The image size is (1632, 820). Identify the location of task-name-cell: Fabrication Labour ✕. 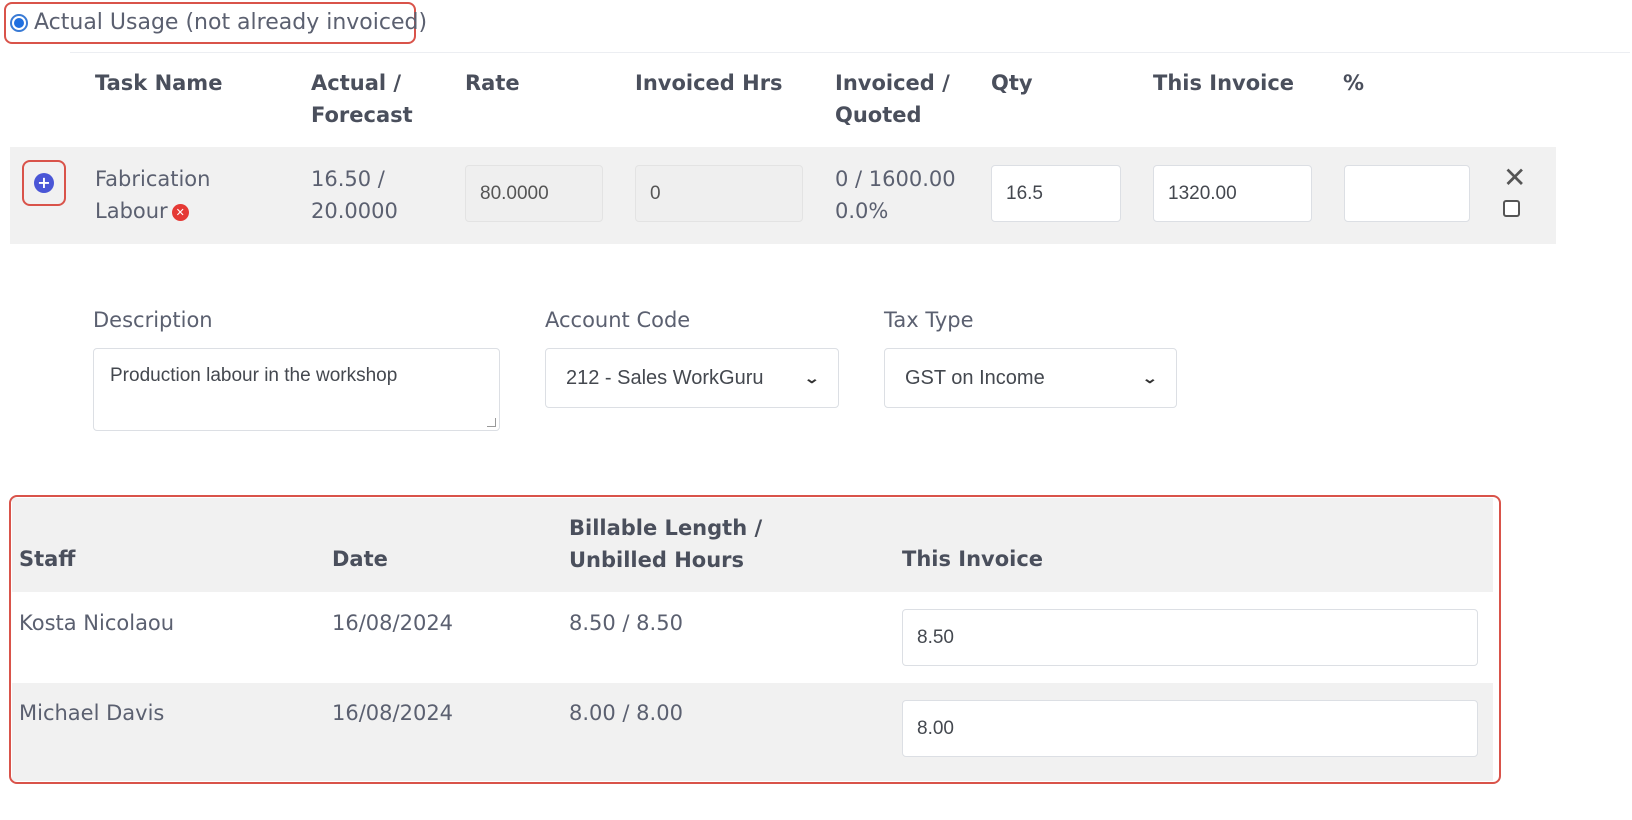
(152, 195).